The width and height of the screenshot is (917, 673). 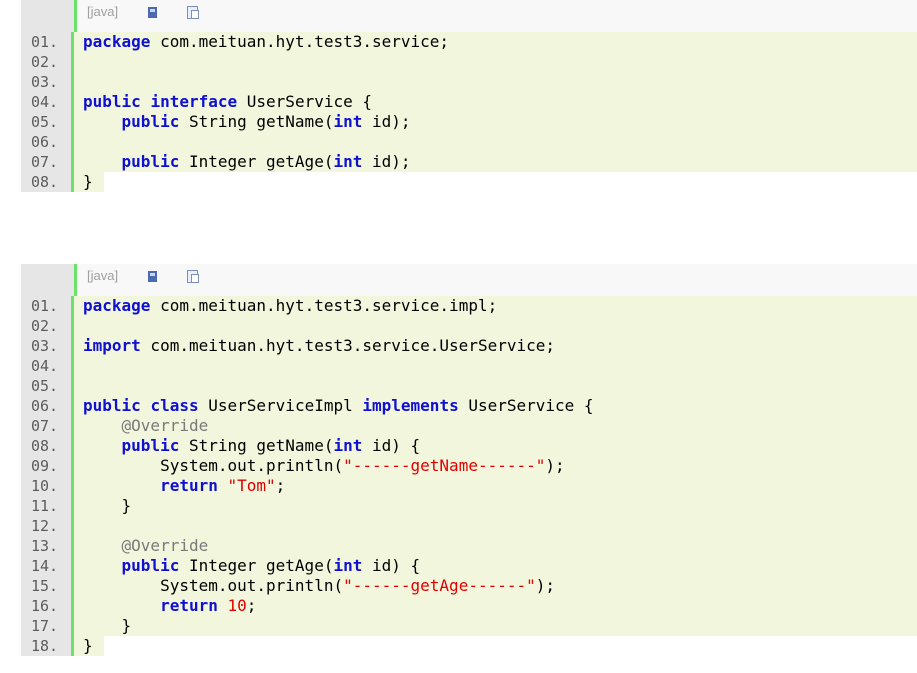 What do you see at coordinates (495, 486) in the screenshot?
I see `code-text: return "Tom";` at bounding box center [495, 486].